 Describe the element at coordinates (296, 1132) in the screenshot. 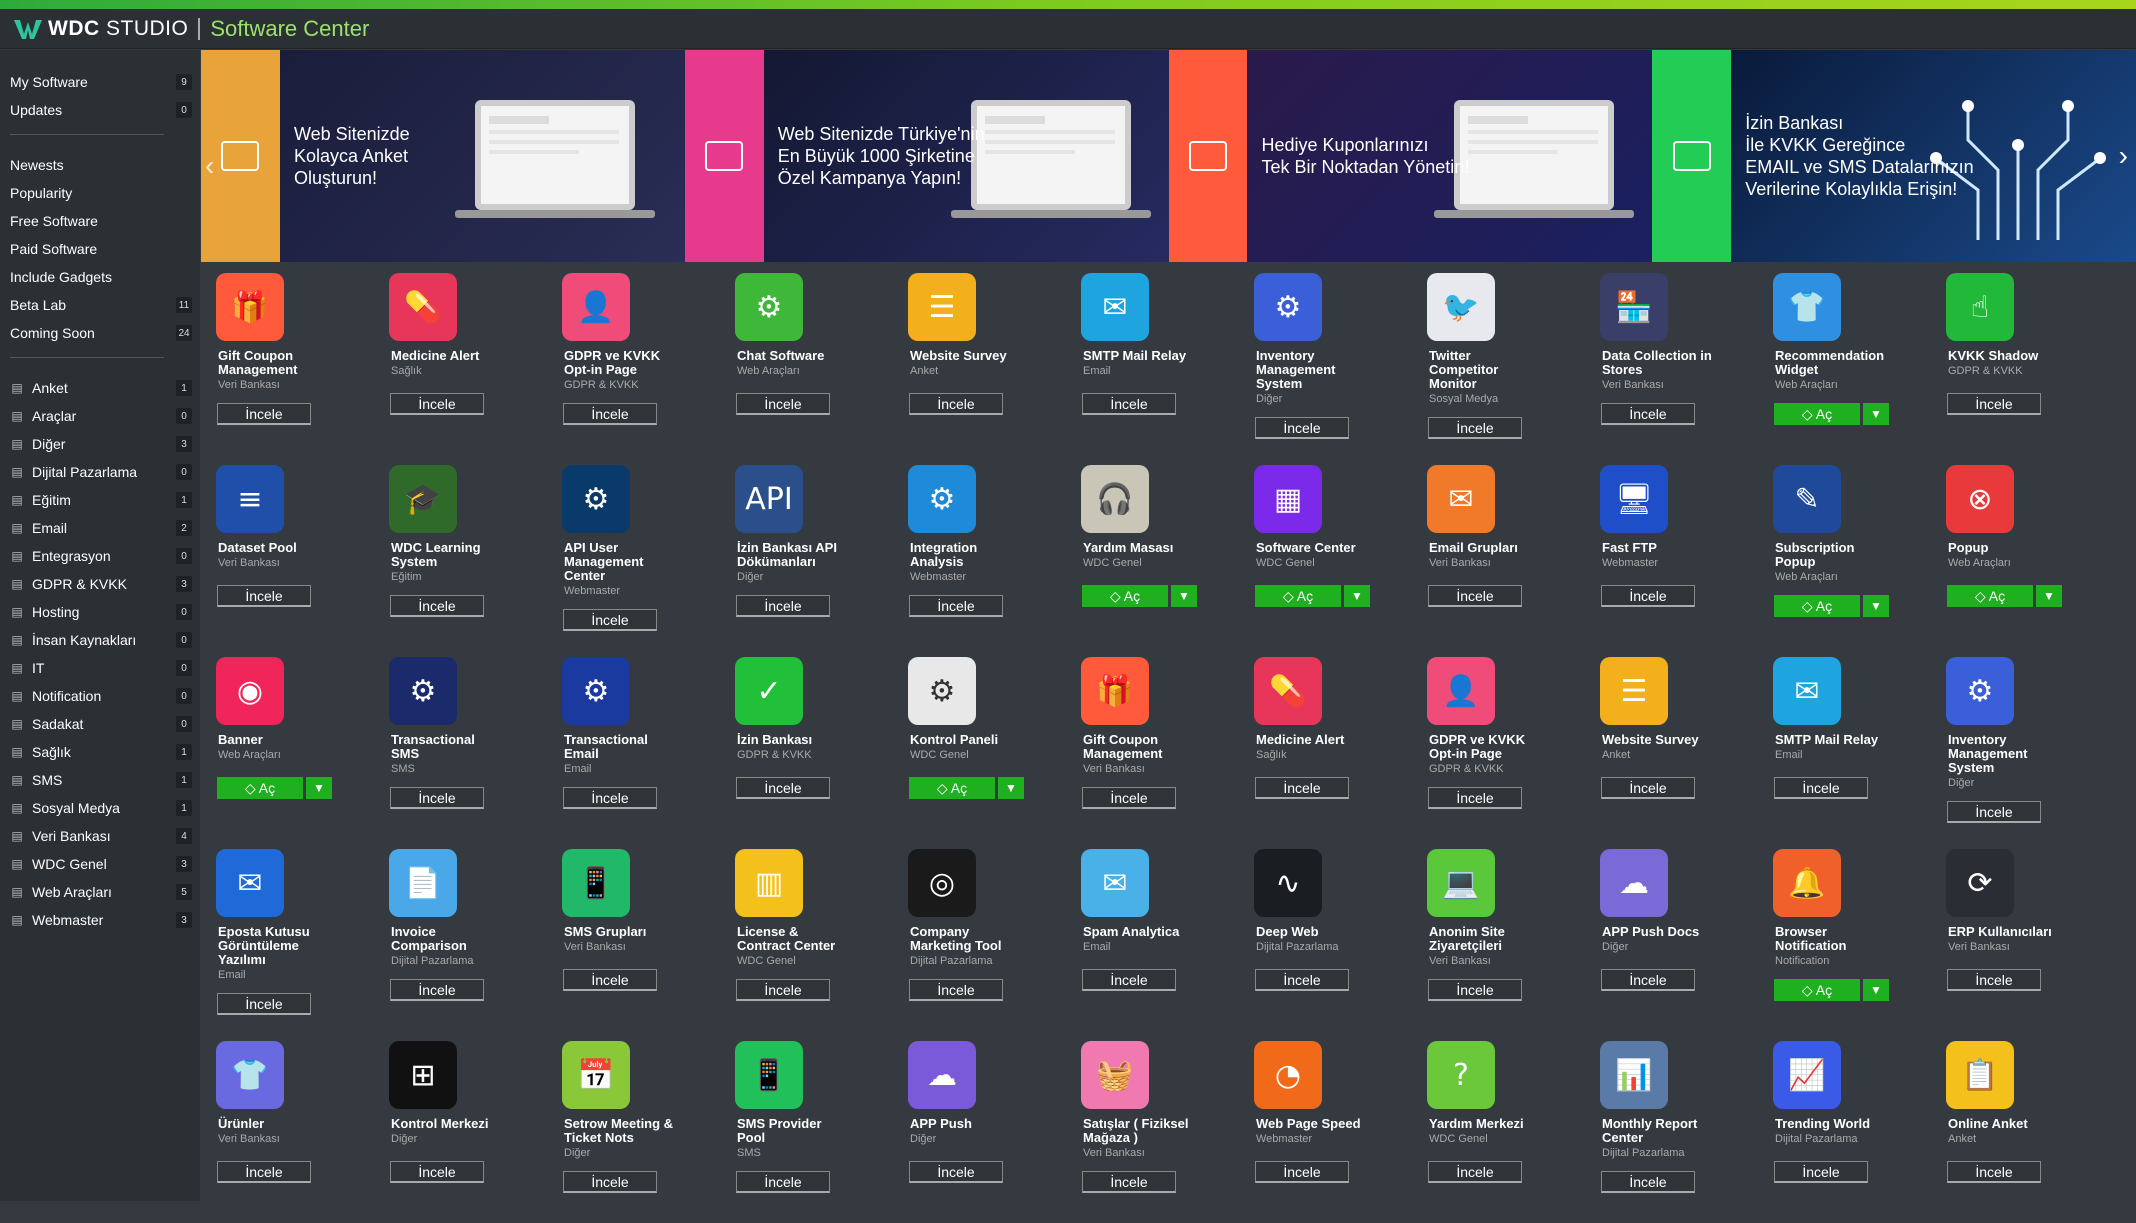

I see `app-card: 👕 Ürünler Veri Bankası İncele` at that location.